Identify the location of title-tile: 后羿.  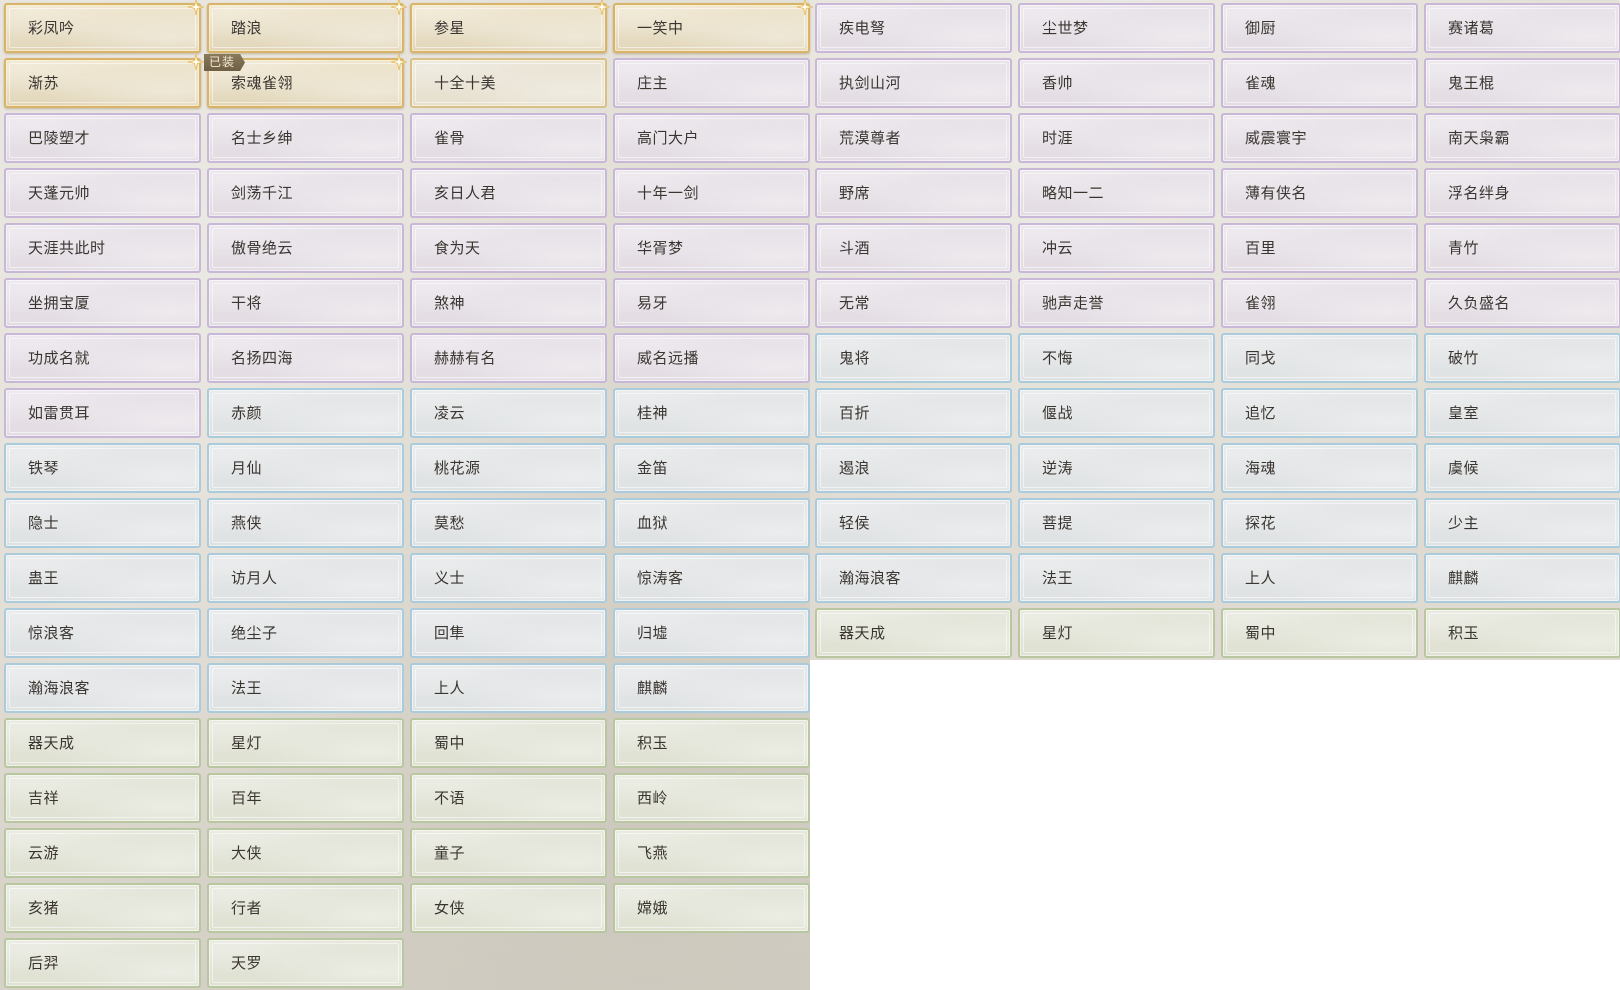
(102, 963).